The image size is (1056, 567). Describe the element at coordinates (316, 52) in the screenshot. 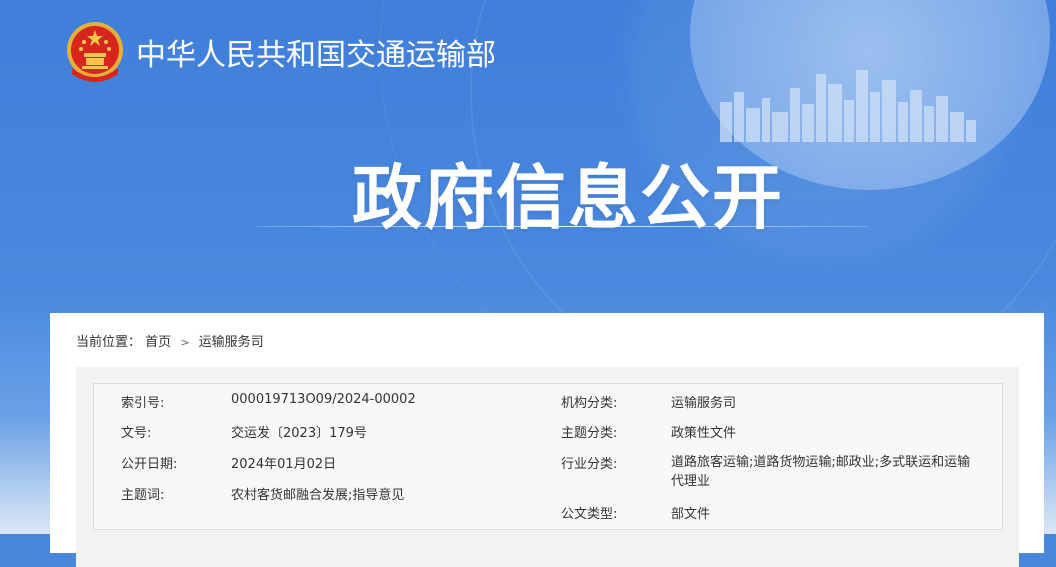

I see `site-title: 中华人民共和国交通运输部` at that location.